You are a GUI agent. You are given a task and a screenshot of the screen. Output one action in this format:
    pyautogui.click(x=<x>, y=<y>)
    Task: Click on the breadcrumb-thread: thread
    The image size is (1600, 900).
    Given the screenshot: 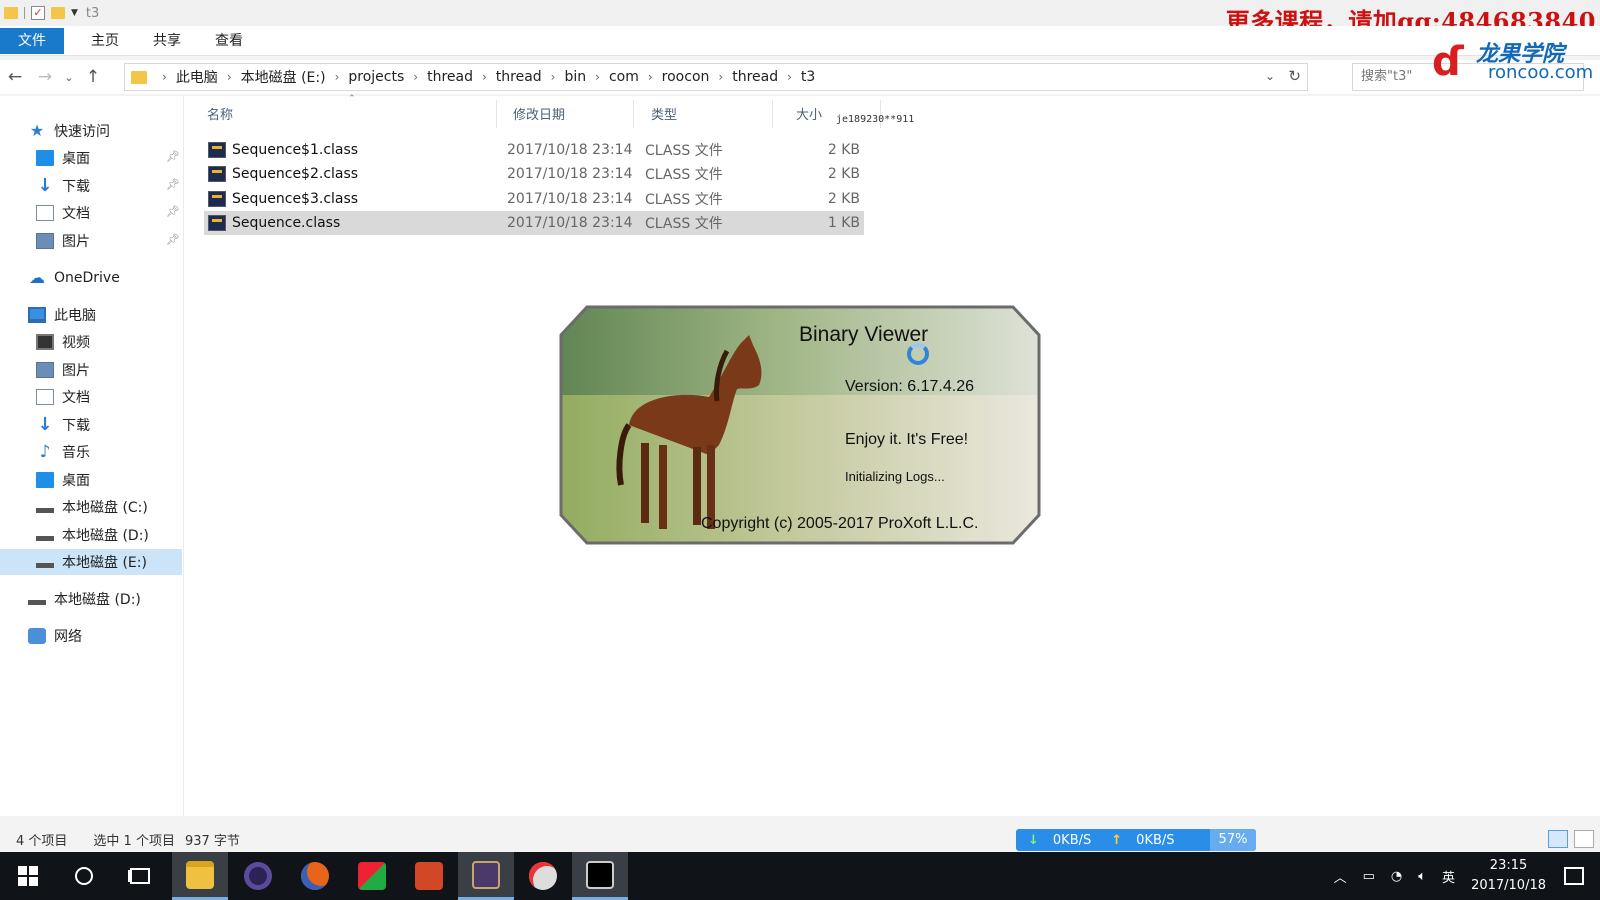 What is the action you would take?
    pyautogui.click(x=450, y=77)
    